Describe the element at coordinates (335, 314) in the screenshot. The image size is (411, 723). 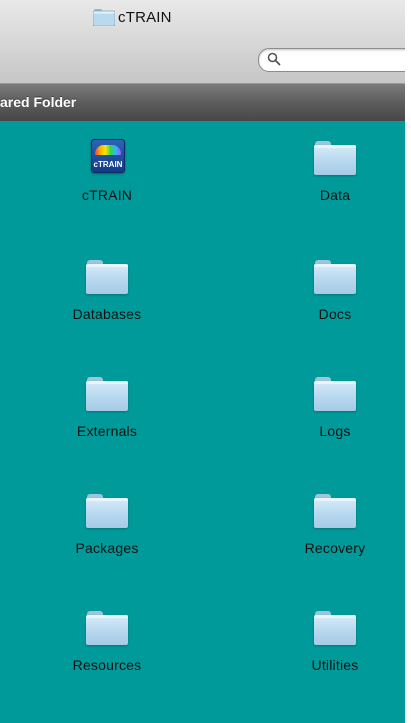
I see `item-label: Docs` at that location.